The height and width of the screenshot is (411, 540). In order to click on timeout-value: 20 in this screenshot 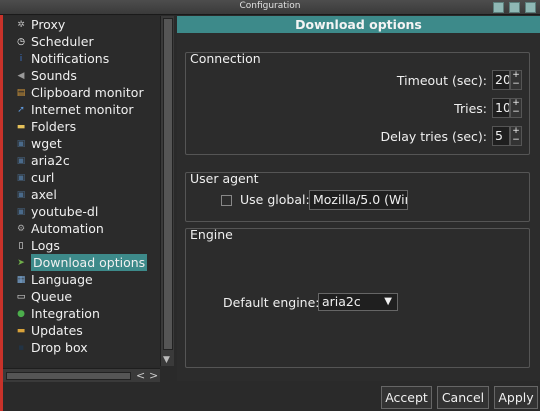, I will do `click(501, 80)`.